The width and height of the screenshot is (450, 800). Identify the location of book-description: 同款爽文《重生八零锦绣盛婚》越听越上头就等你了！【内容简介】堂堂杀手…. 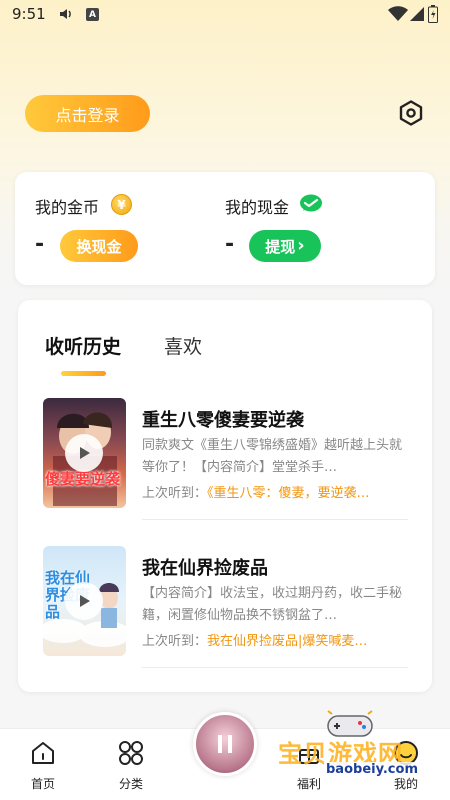
(272, 456).